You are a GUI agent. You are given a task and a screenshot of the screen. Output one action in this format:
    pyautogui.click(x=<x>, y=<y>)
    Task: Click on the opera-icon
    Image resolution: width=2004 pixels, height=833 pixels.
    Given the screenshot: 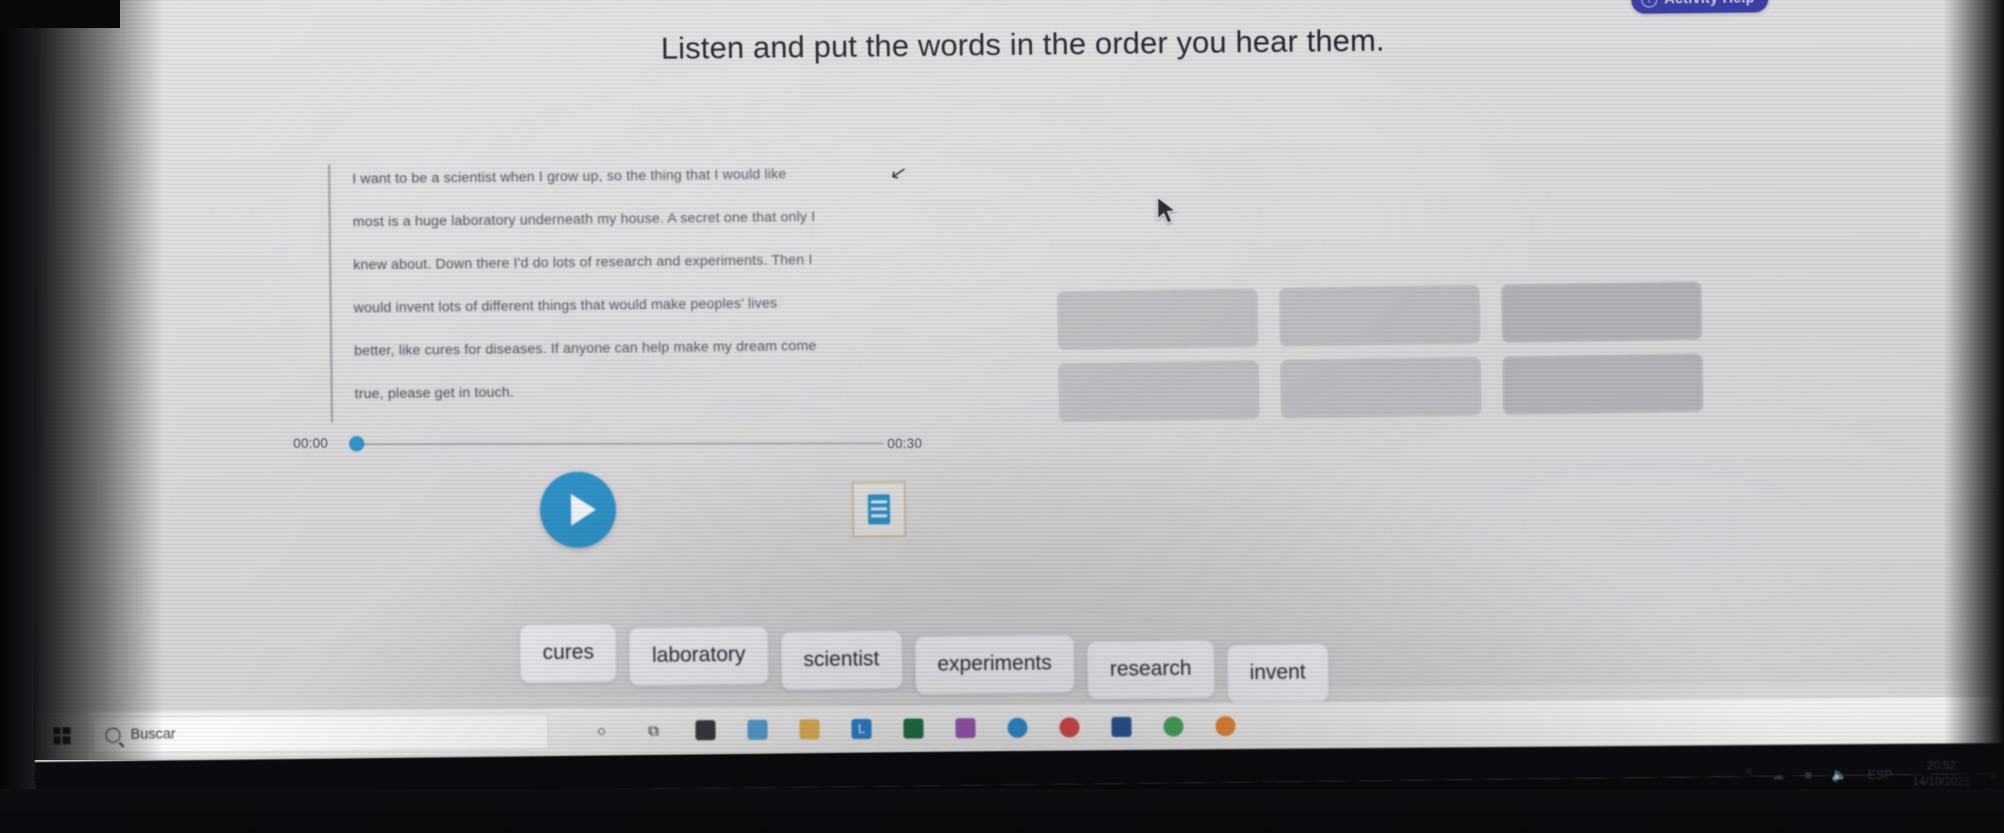 What is the action you would take?
    pyautogui.click(x=1069, y=727)
    